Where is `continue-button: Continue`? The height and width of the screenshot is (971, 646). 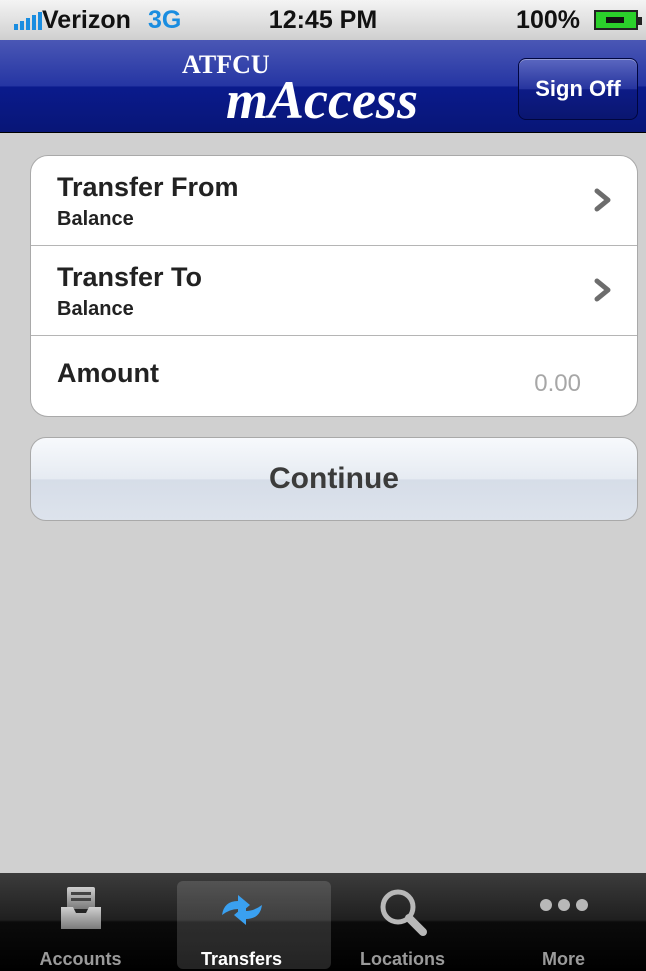
continue-button: Continue is located at coordinates (334, 479).